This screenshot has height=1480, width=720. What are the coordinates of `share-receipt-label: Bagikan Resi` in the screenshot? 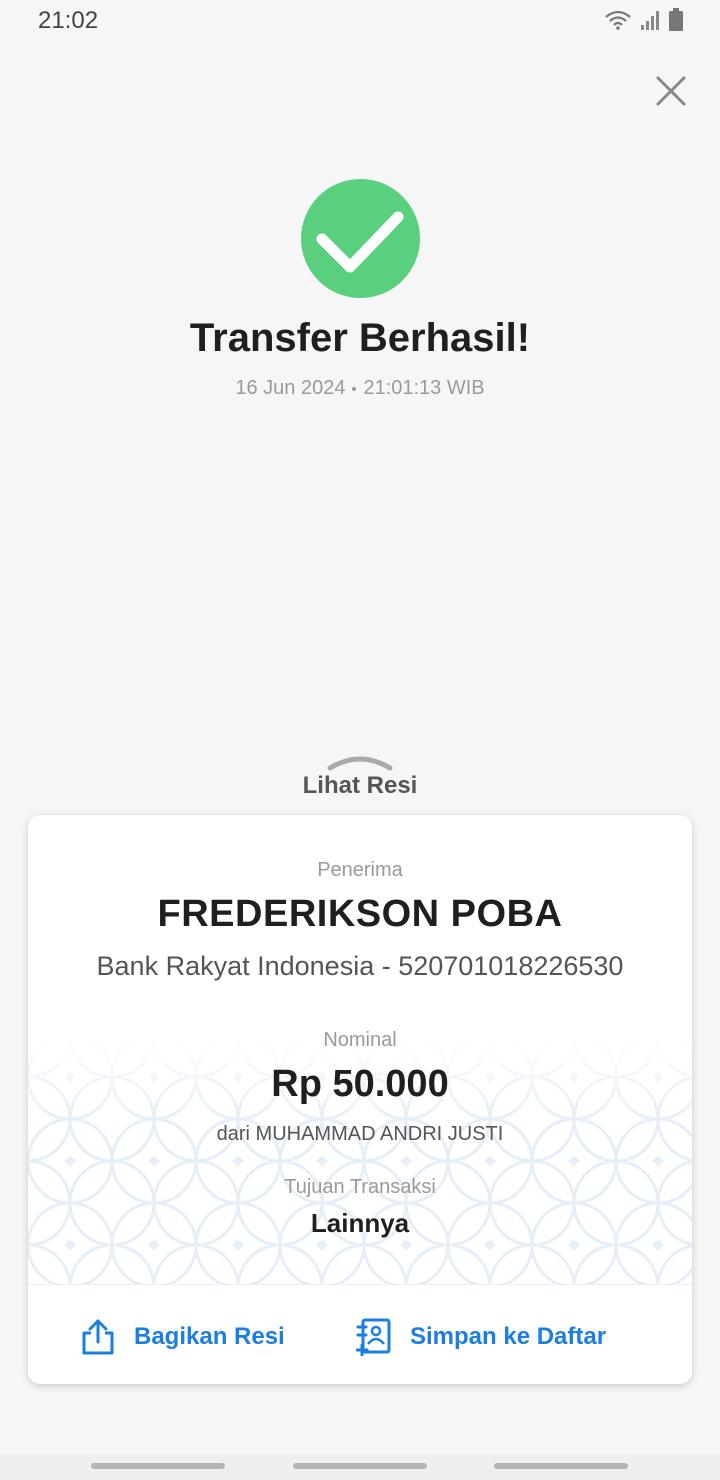 It's located at (209, 1336).